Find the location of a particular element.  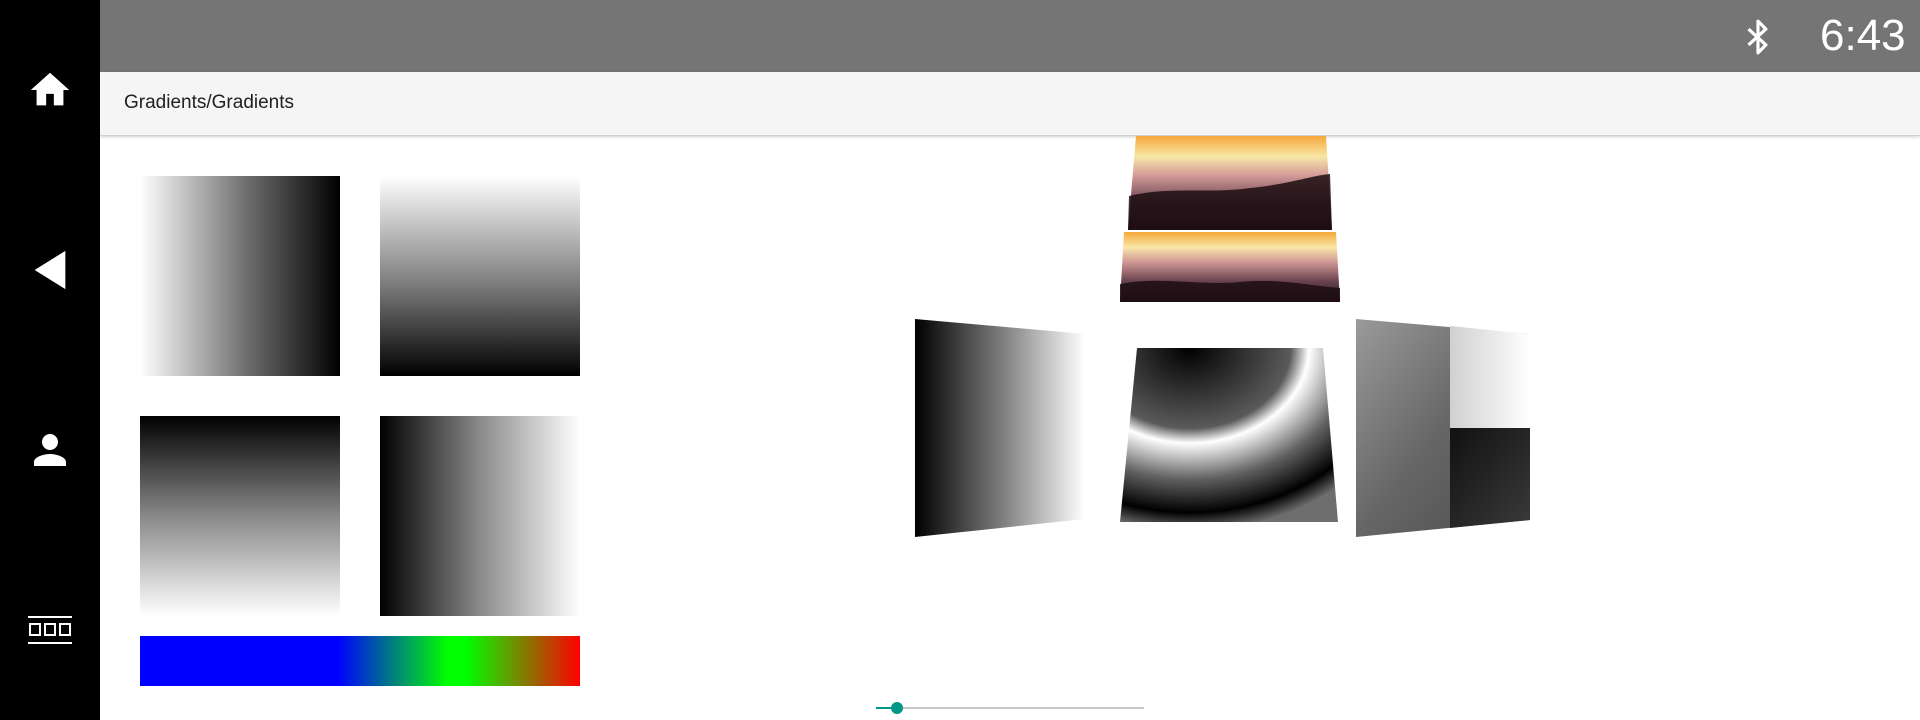

apps-grid-icon is located at coordinates (50, 630).